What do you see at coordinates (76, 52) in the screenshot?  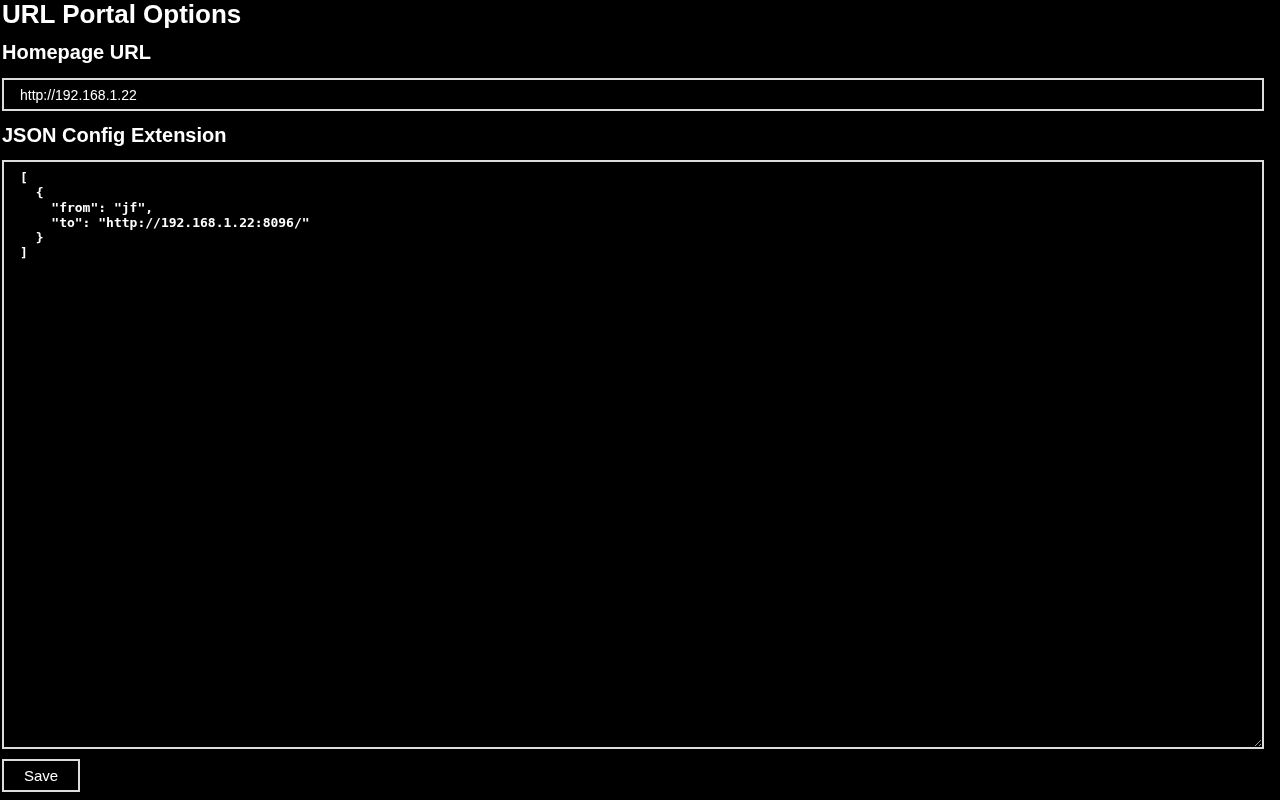 I see `section-heading: Homepage URL` at bounding box center [76, 52].